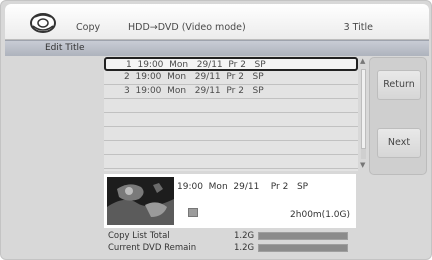 This screenshot has width=432, height=260. Describe the element at coordinates (139, 236) in the screenshot. I see `copy-list-total-label: Copy List Total` at that location.